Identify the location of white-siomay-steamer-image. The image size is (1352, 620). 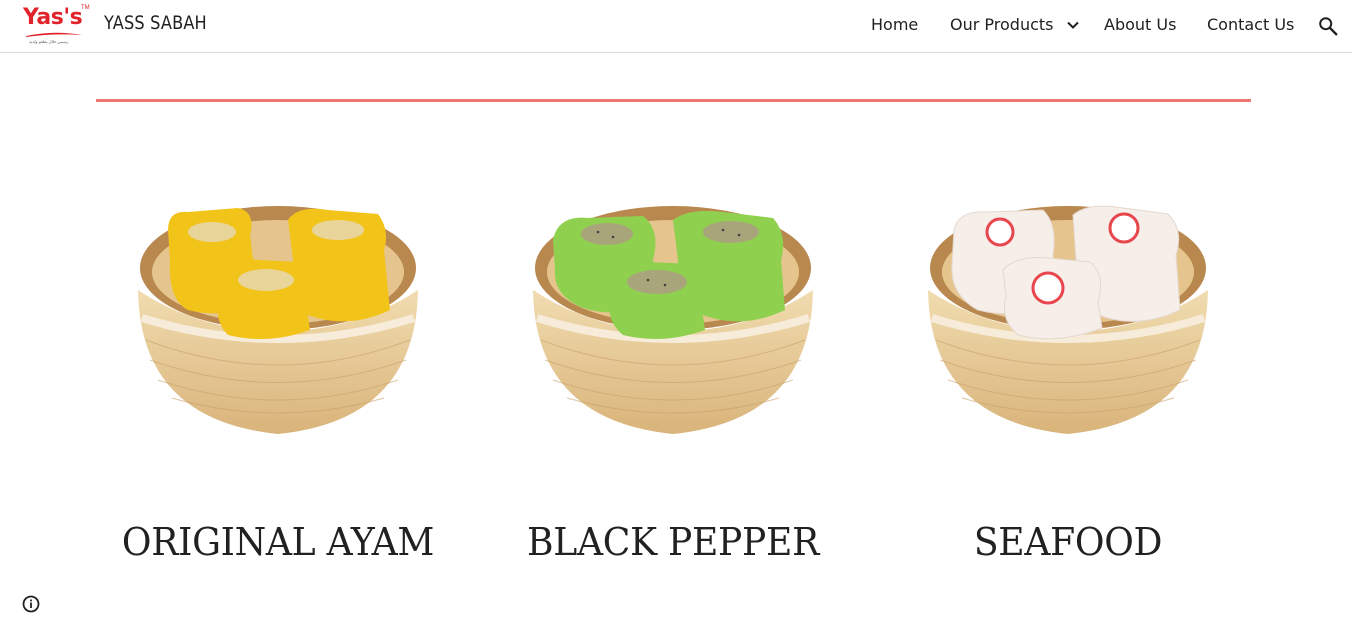
(1068, 319).